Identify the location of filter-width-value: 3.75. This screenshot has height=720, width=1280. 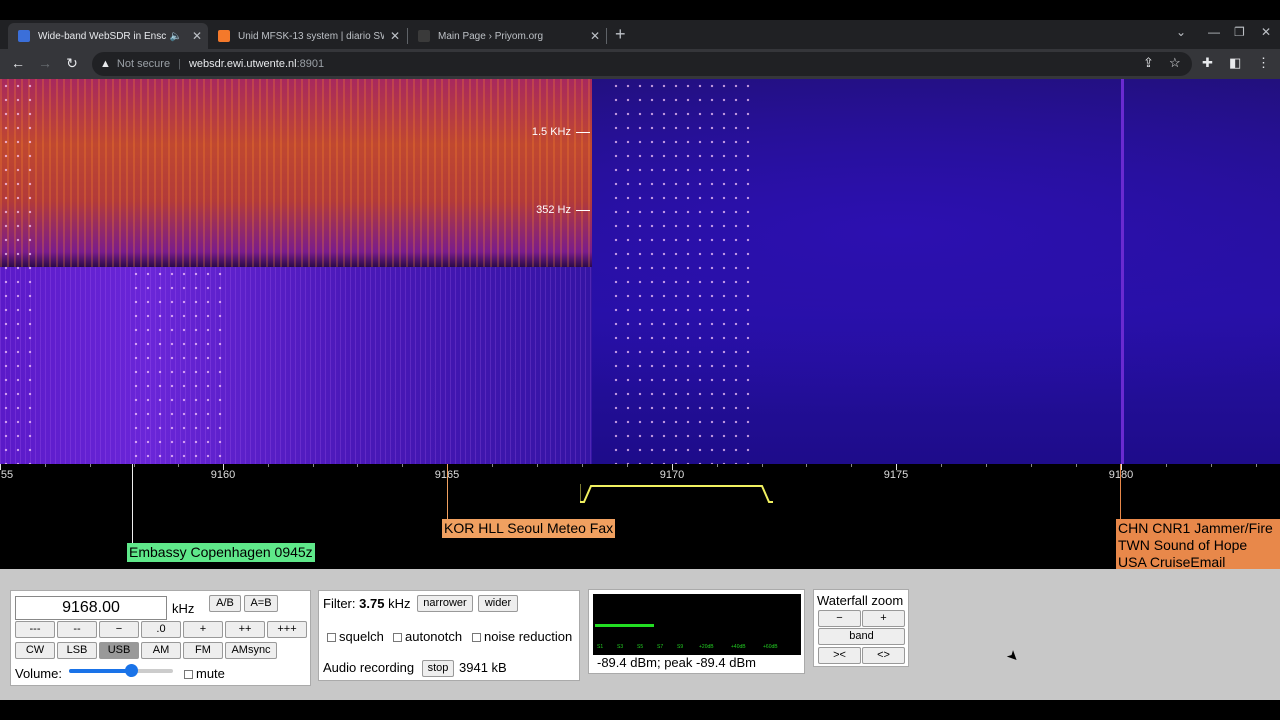
(372, 603).